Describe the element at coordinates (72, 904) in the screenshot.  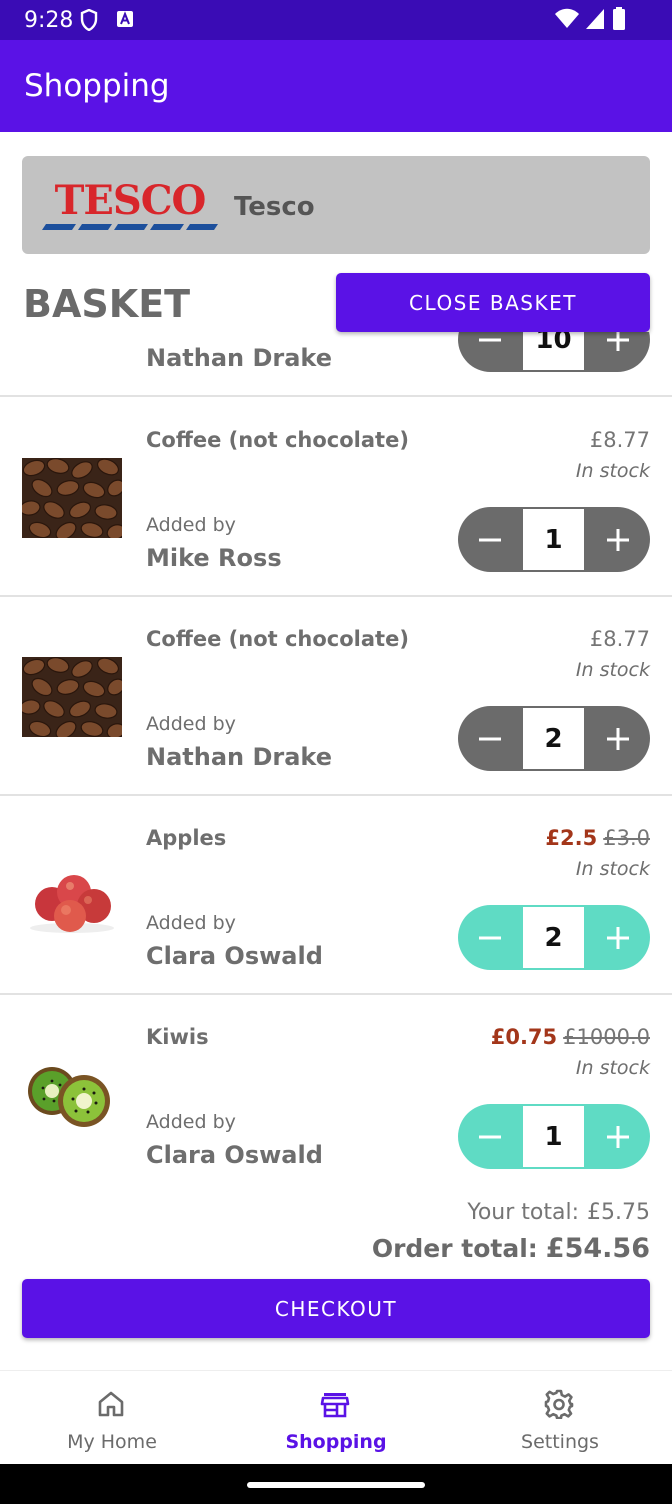
I see `apples-image` at that location.